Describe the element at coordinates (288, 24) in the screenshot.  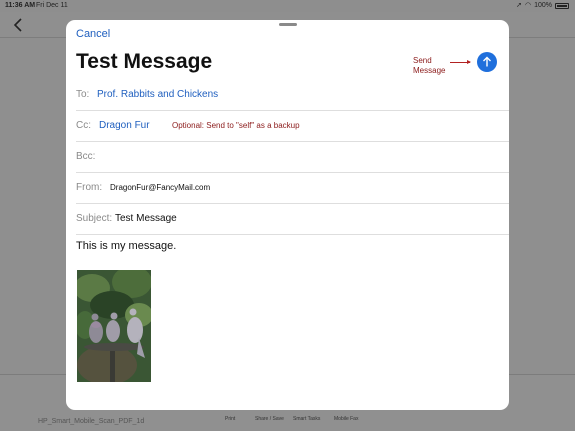
I see `sheet-grabber` at that location.